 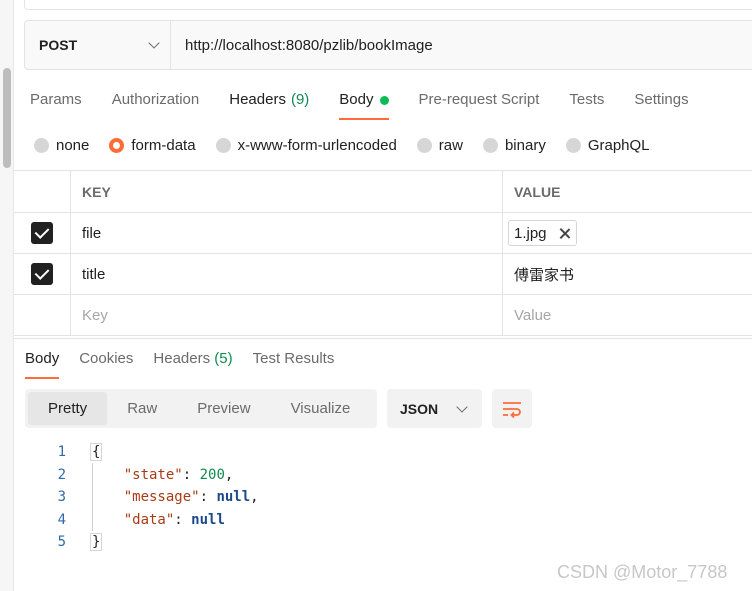 What do you see at coordinates (61, 542) in the screenshot?
I see `line-number: 5` at bounding box center [61, 542].